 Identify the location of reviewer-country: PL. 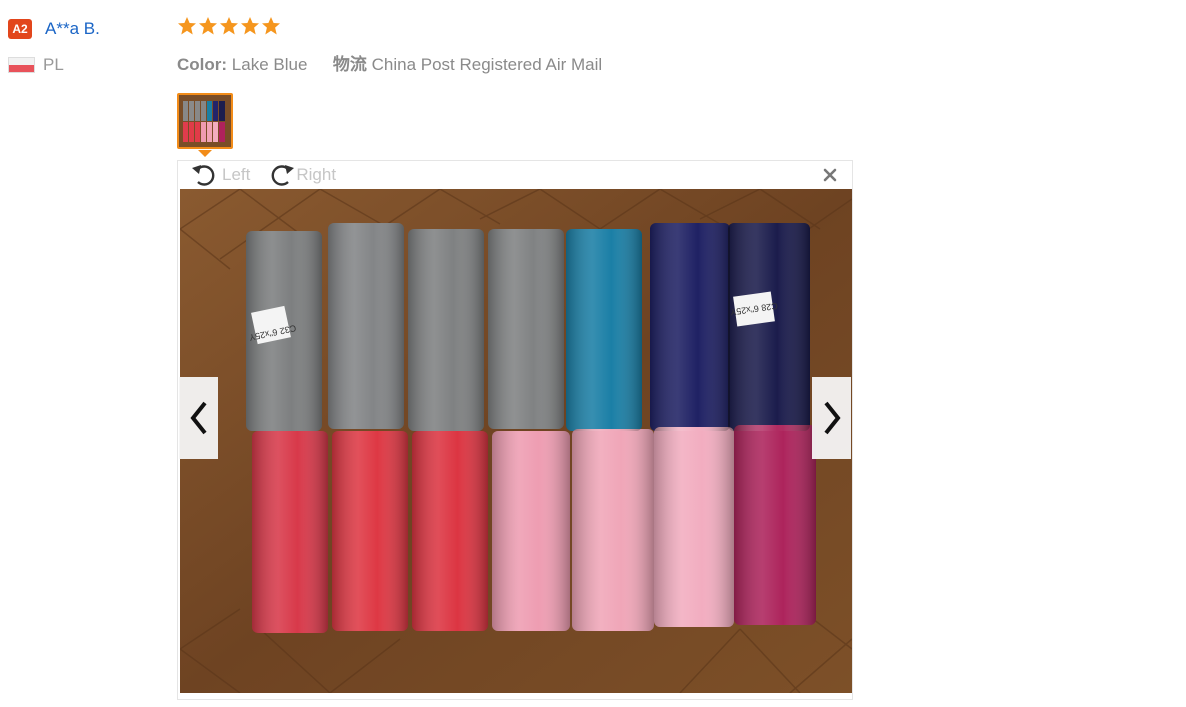
(53, 64).